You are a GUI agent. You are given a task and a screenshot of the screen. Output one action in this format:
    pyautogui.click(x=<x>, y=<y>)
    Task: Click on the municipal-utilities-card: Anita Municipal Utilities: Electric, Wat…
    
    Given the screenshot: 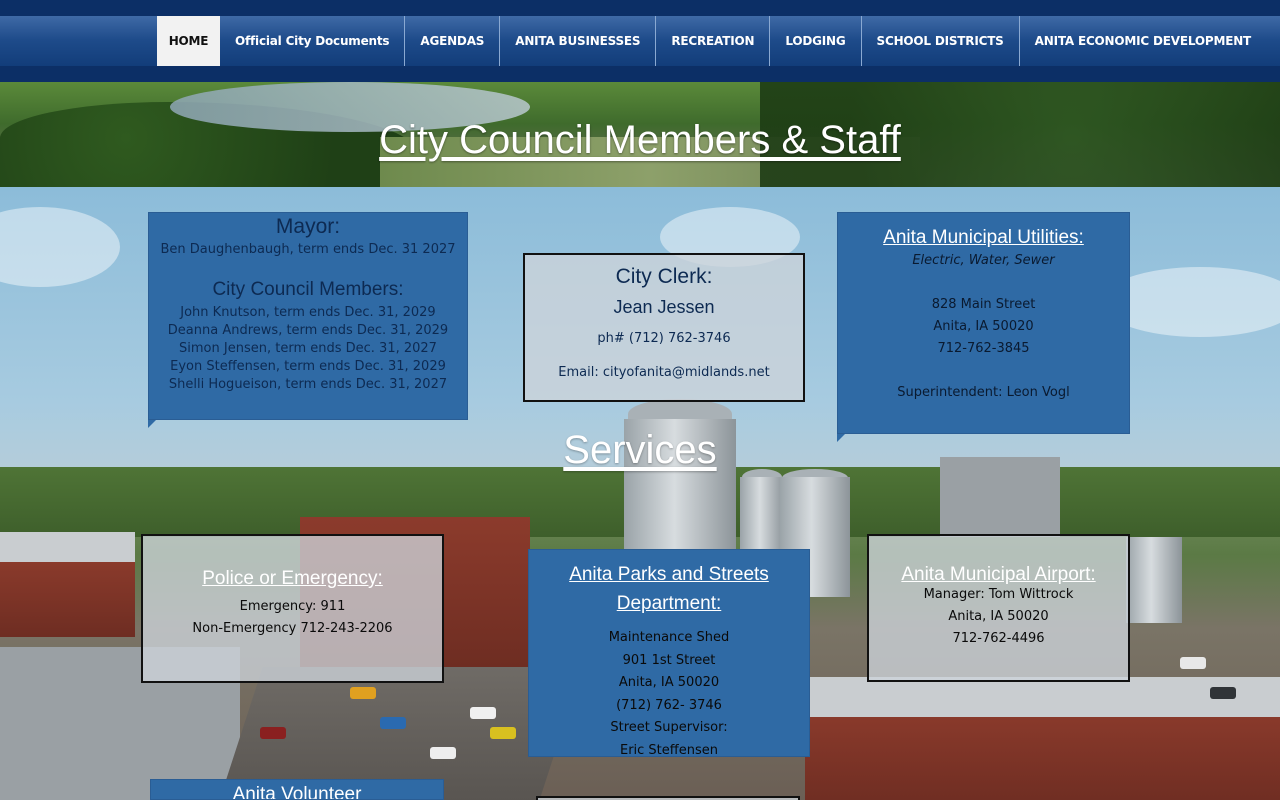 What is the action you would take?
    pyautogui.click(x=983, y=323)
    